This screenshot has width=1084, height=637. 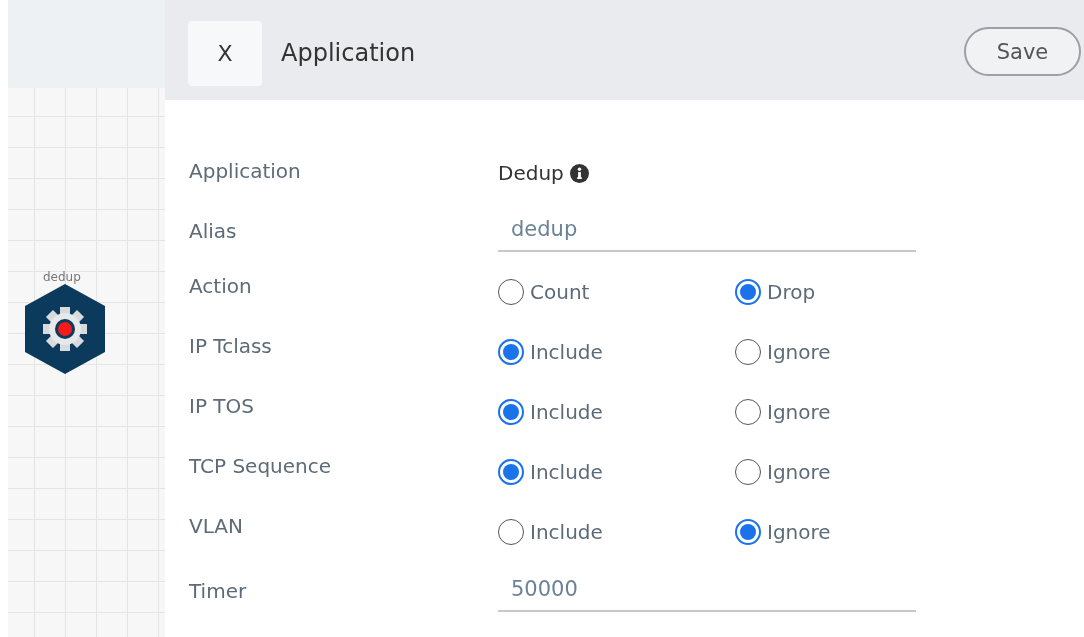 What do you see at coordinates (218, 591) in the screenshot?
I see `field-label: Timer` at bounding box center [218, 591].